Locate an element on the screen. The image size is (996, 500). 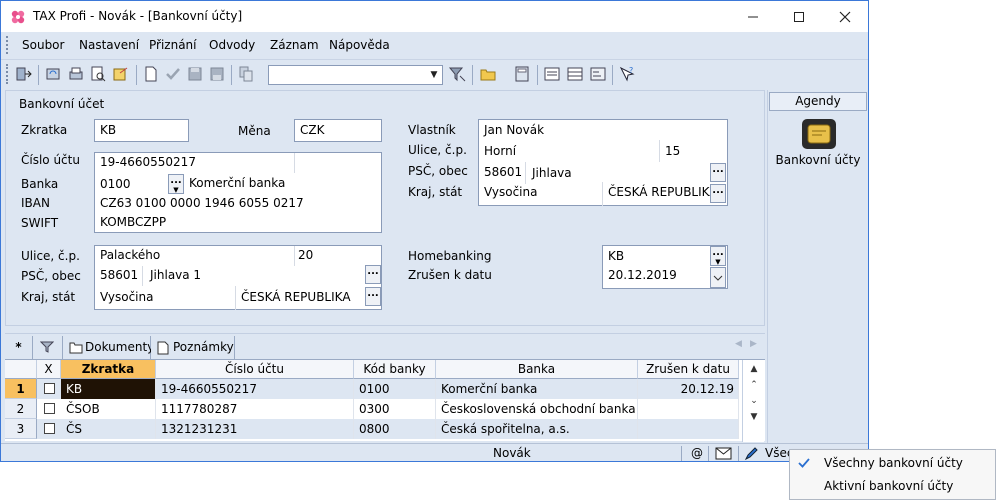
cell-zrusen is located at coordinates (688, 409).